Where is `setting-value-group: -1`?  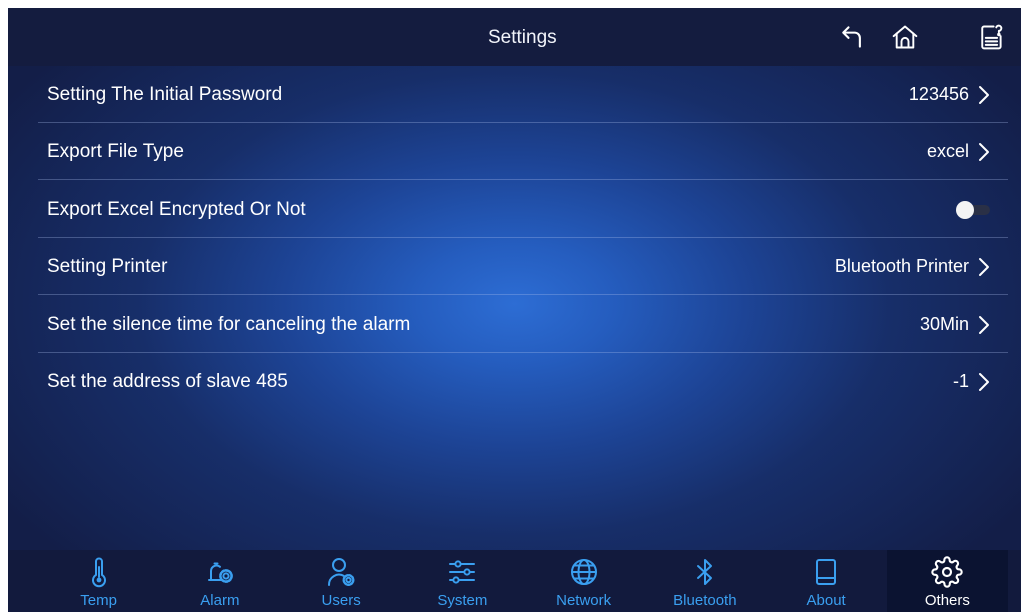
setting-value-group: -1 is located at coordinates (971, 381).